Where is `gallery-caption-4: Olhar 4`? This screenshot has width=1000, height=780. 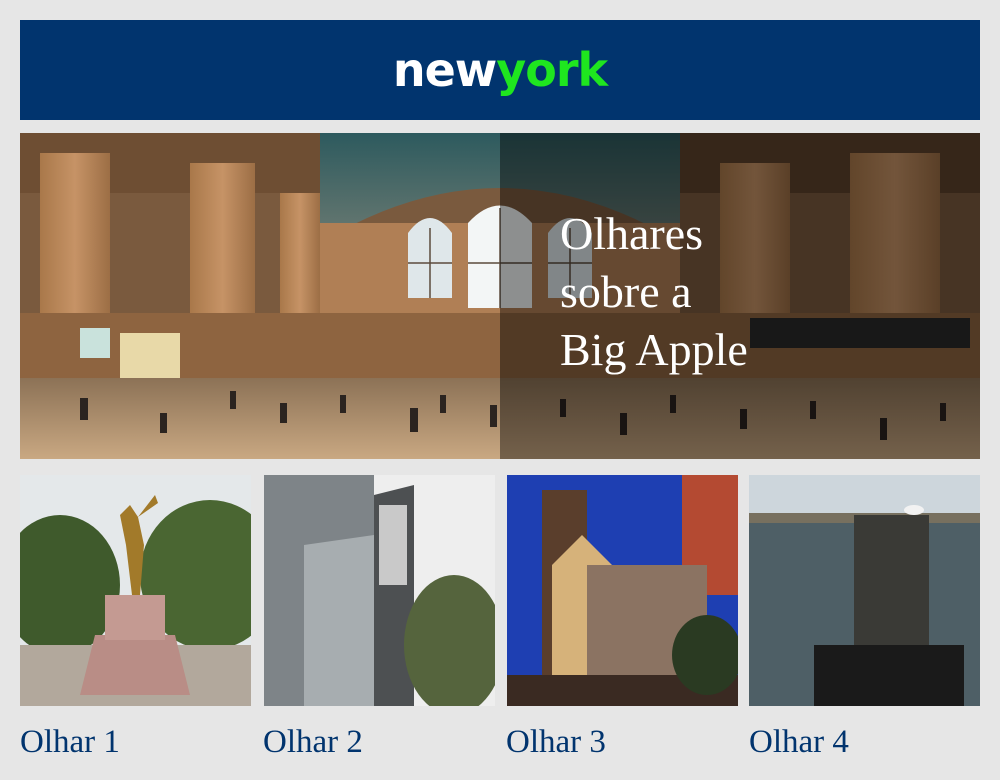
gallery-caption-4: Olhar 4 is located at coordinates (799, 742).